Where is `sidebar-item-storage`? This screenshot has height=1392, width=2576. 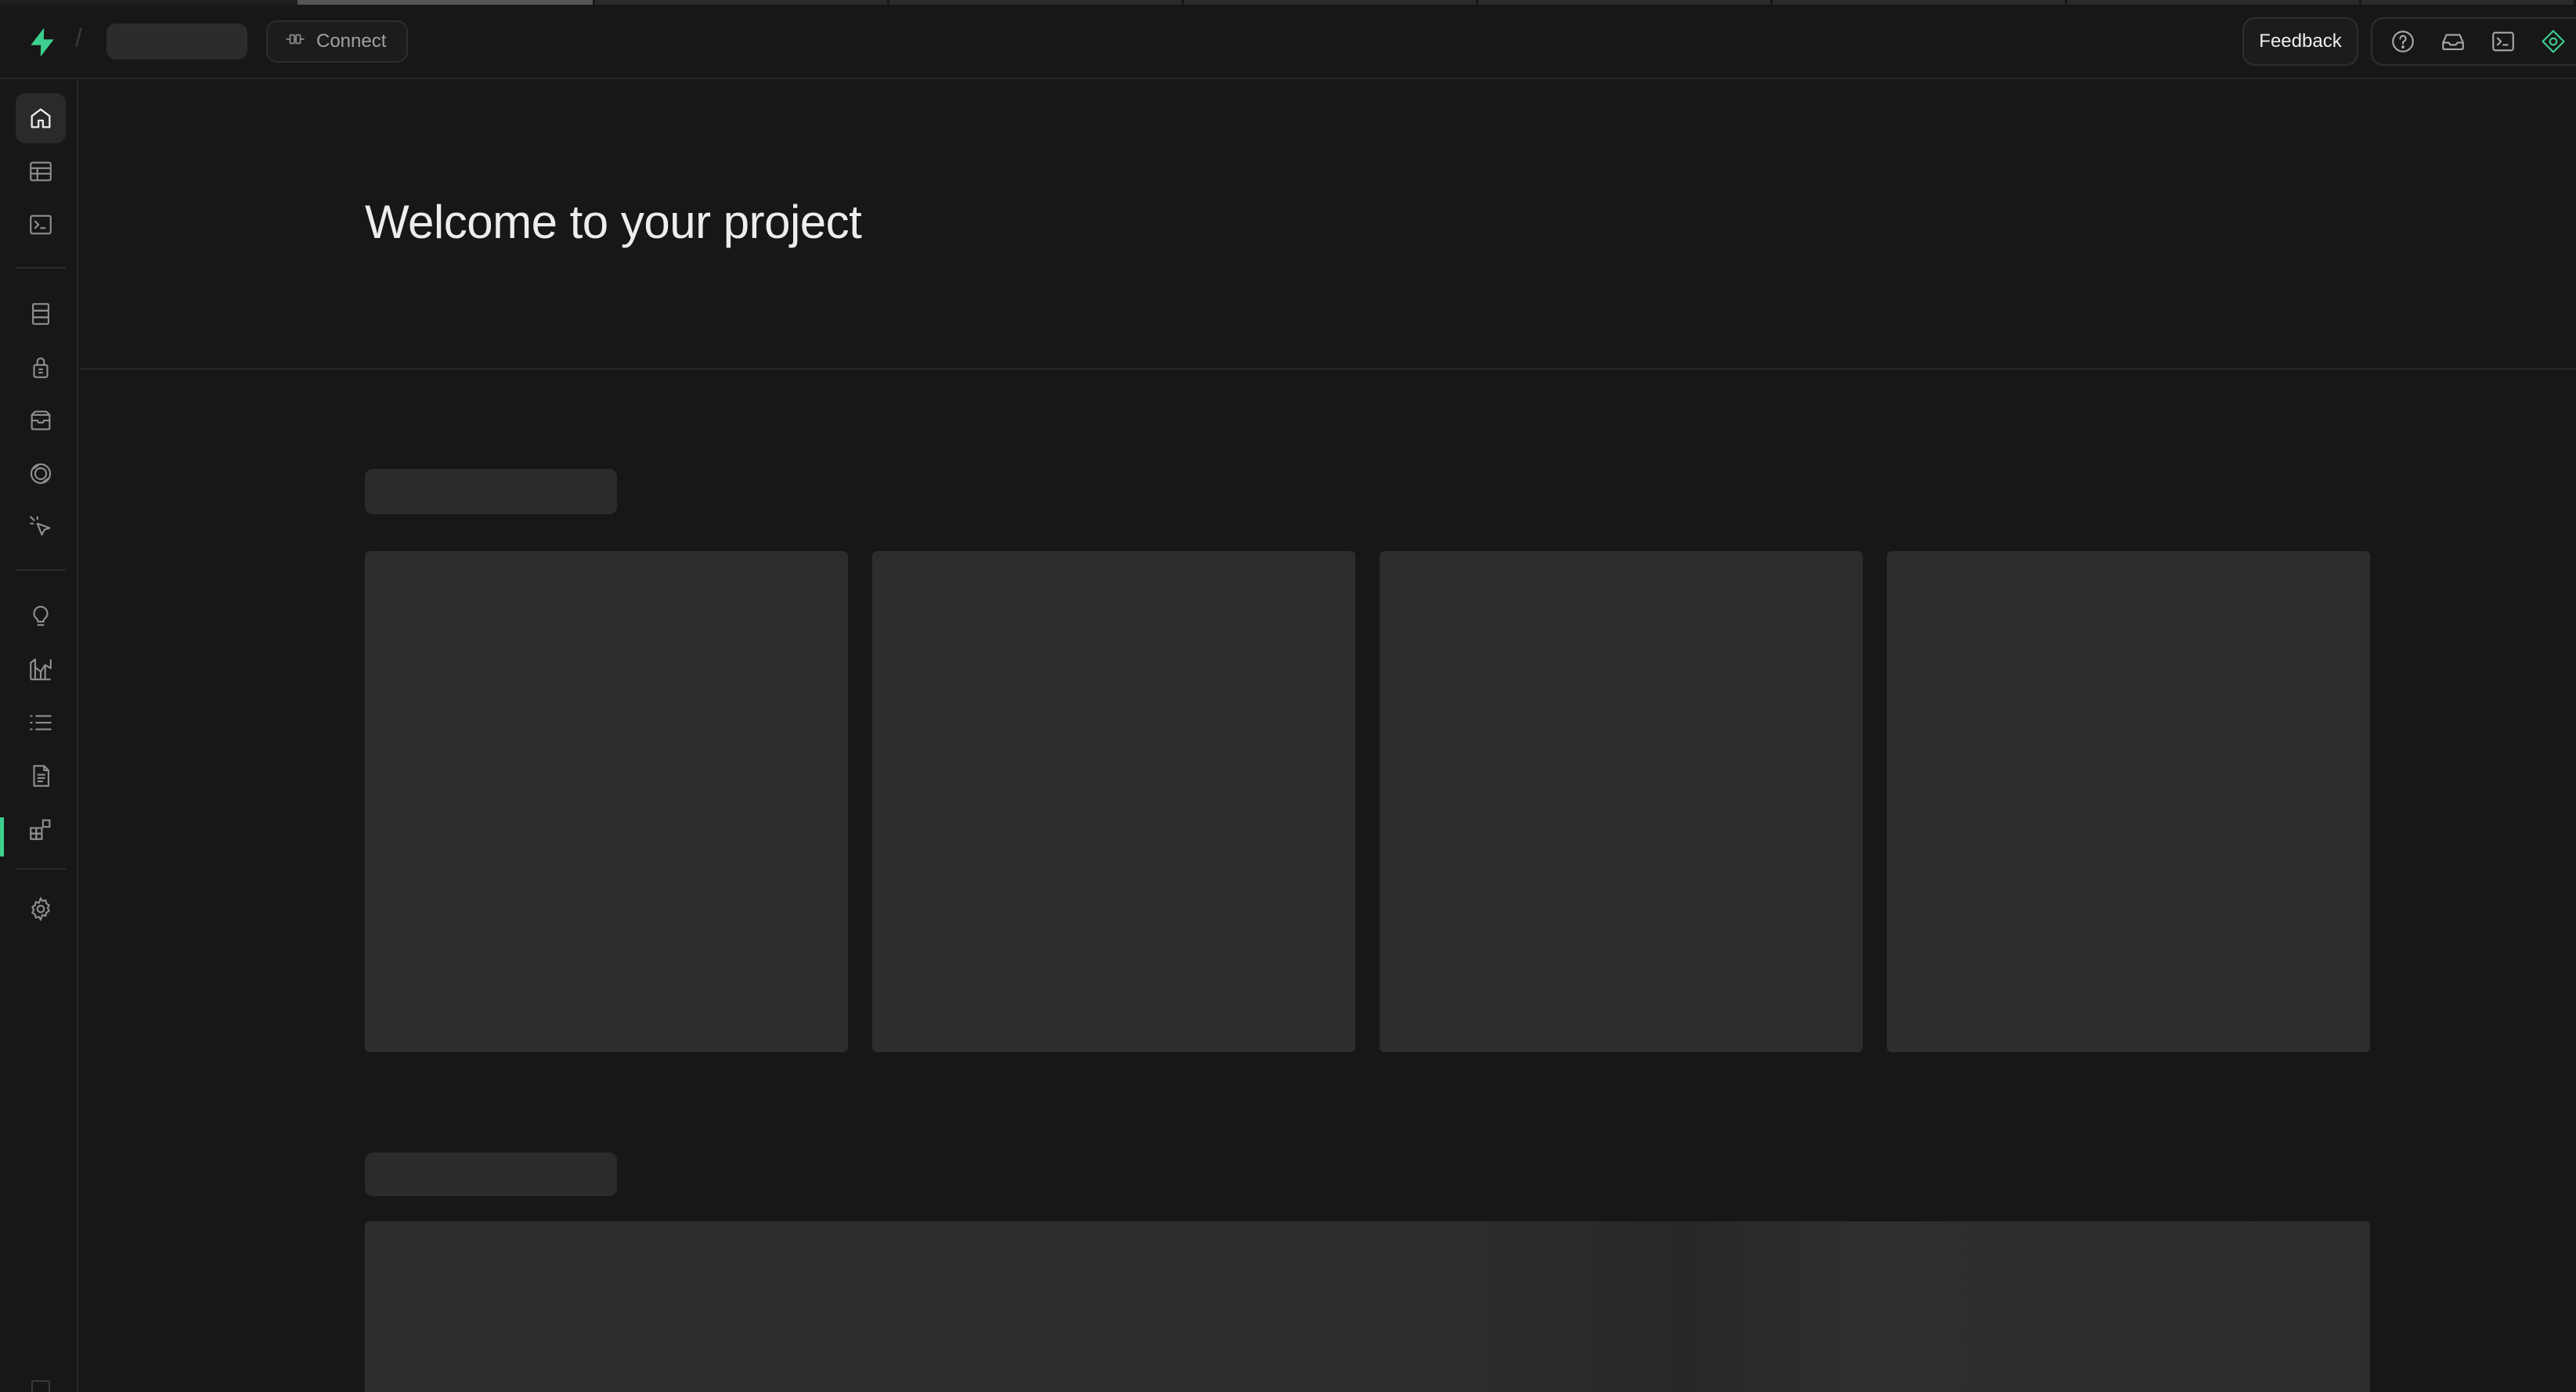
sidebar-item-storage is located at coordinates (41, 420).